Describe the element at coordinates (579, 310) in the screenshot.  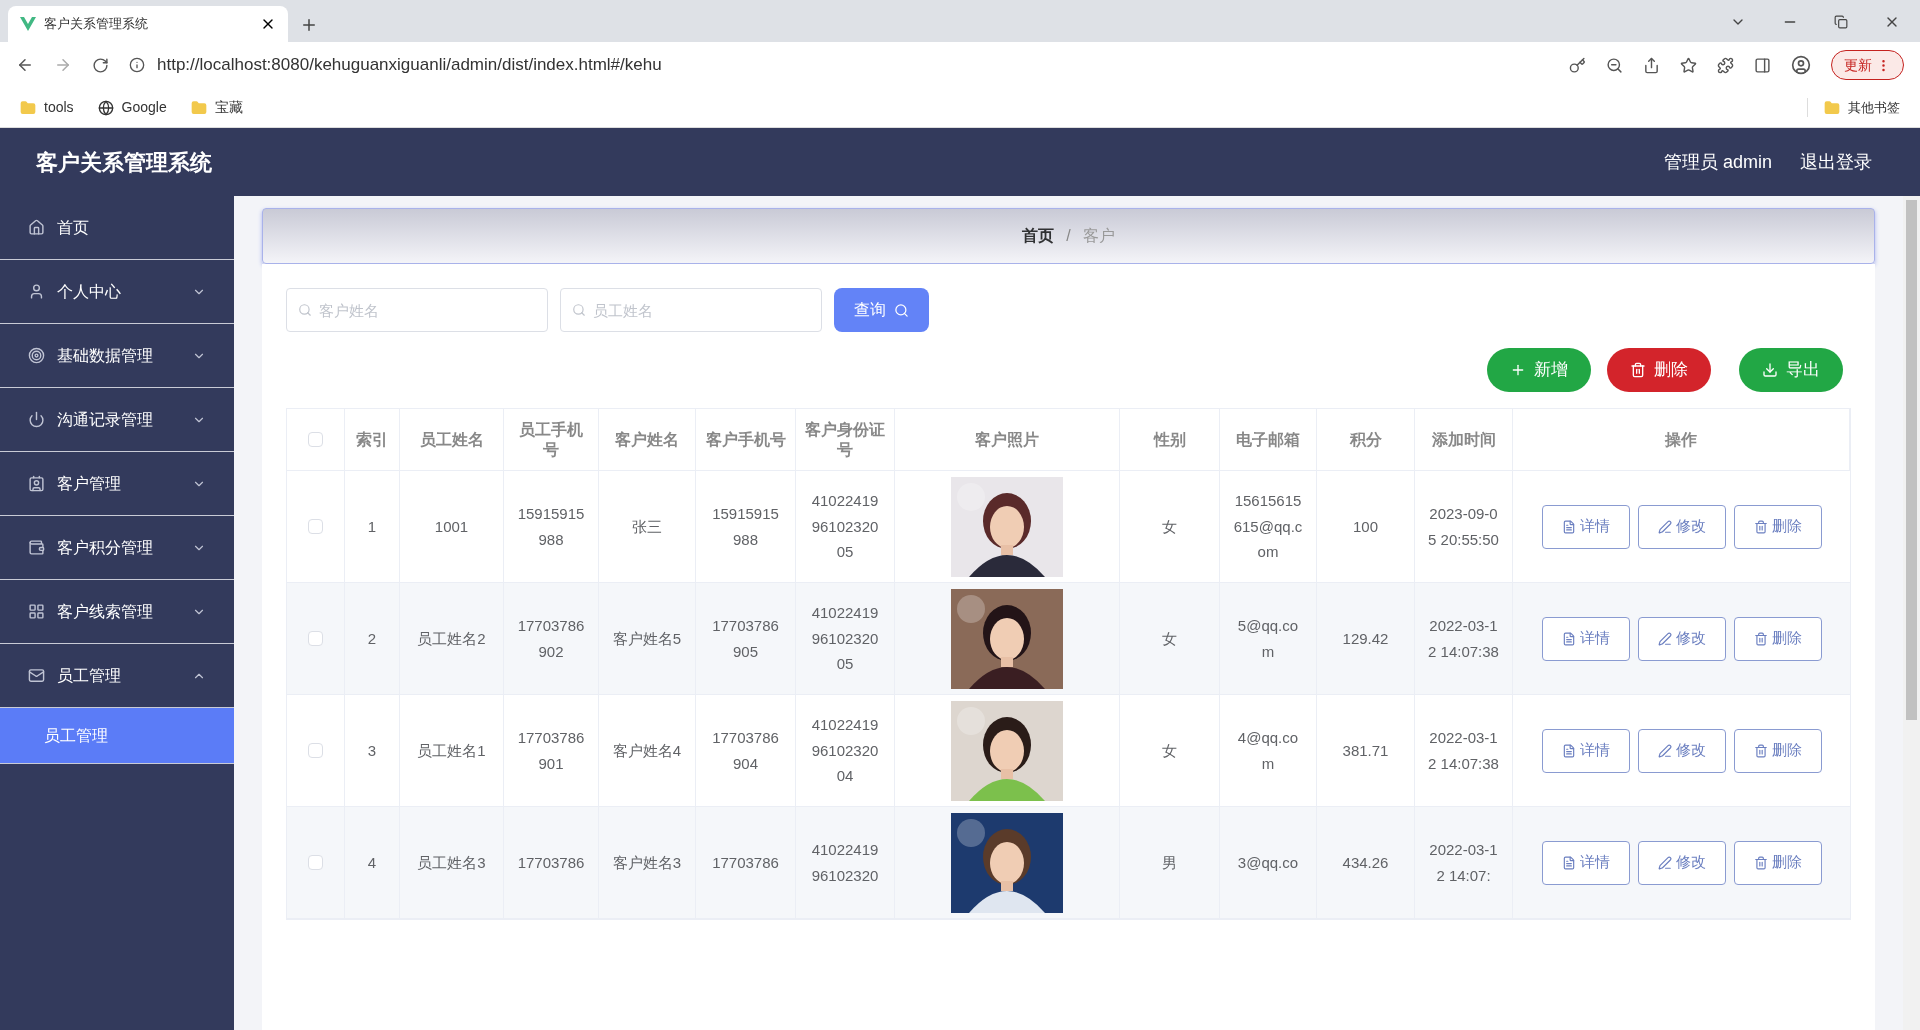
I see `search-icon` at that location.